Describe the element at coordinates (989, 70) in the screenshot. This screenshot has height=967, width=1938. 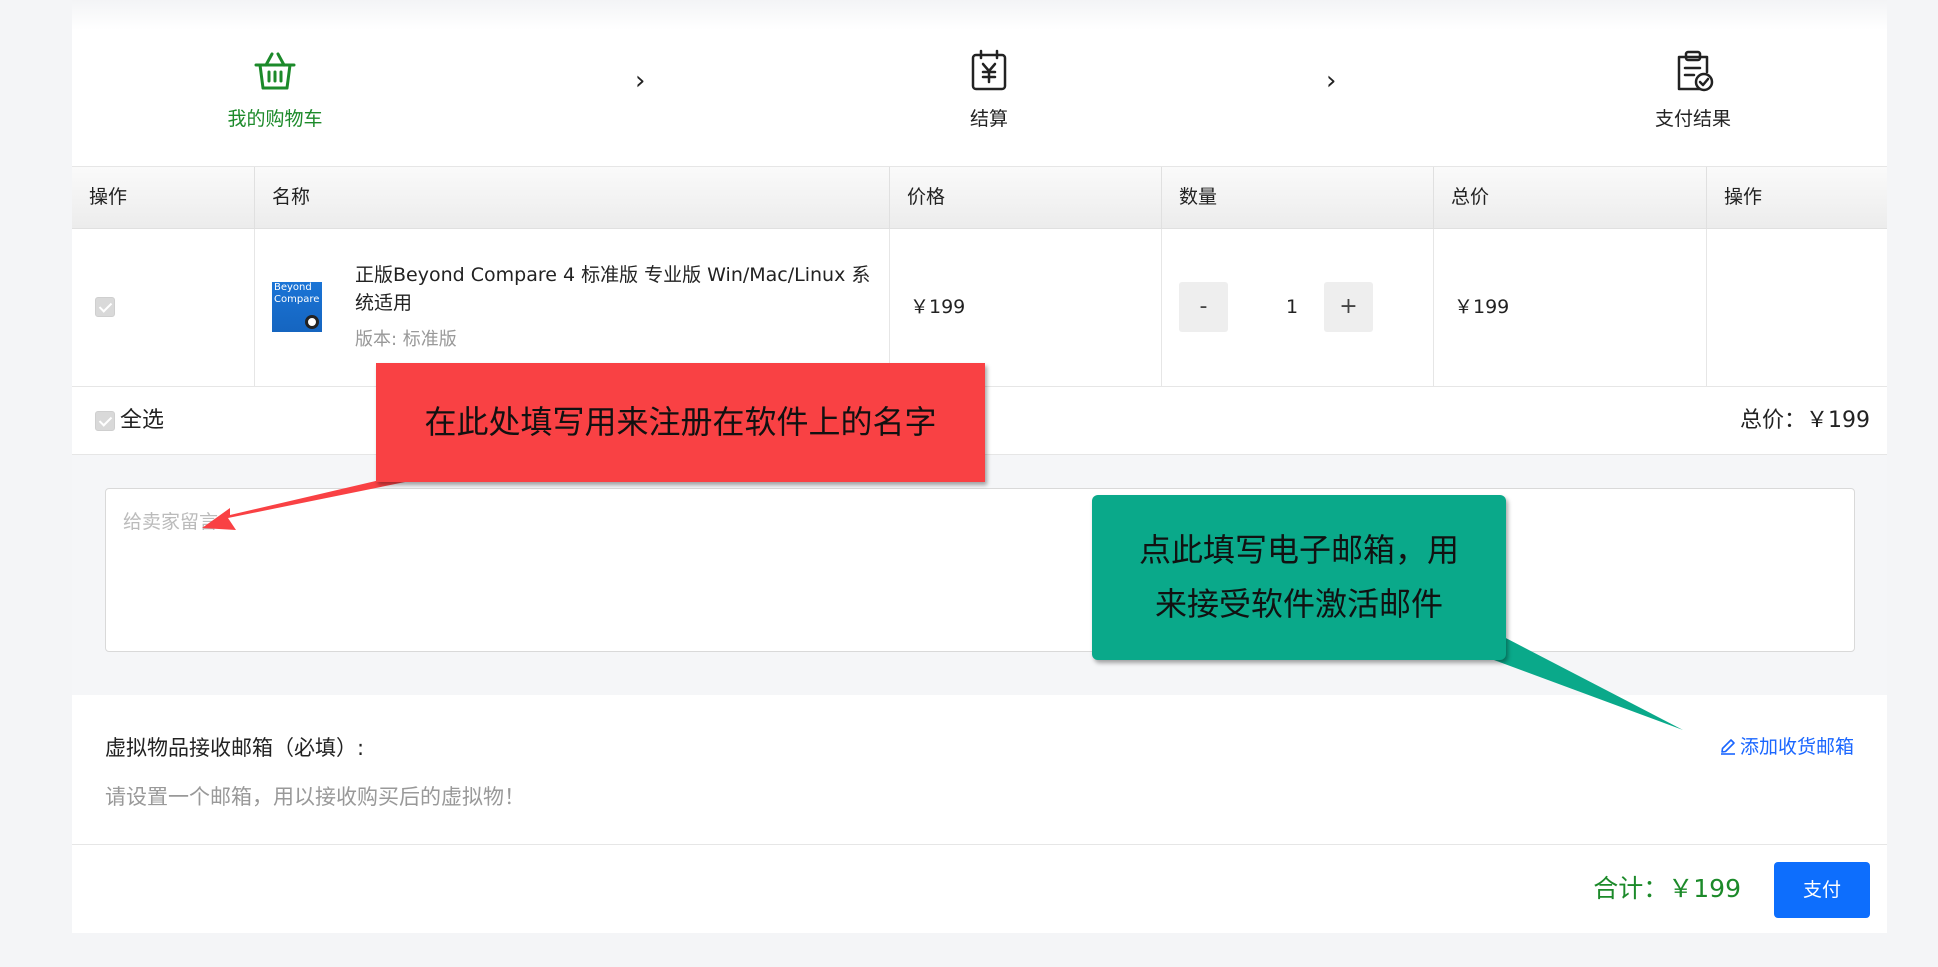
I see `yuan-calendar-icon` at that location.